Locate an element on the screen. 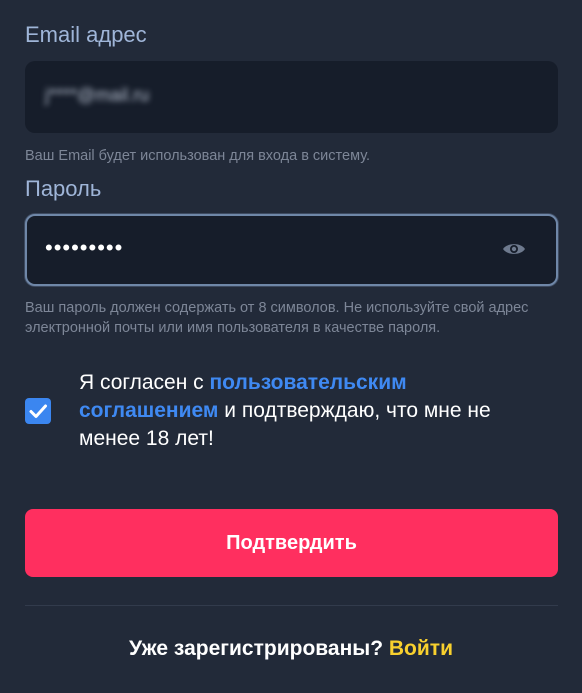 Image resolution: width=582 pixels, height=693 pixels. password-value: ••••••••• is located at coordinates (84, 247).